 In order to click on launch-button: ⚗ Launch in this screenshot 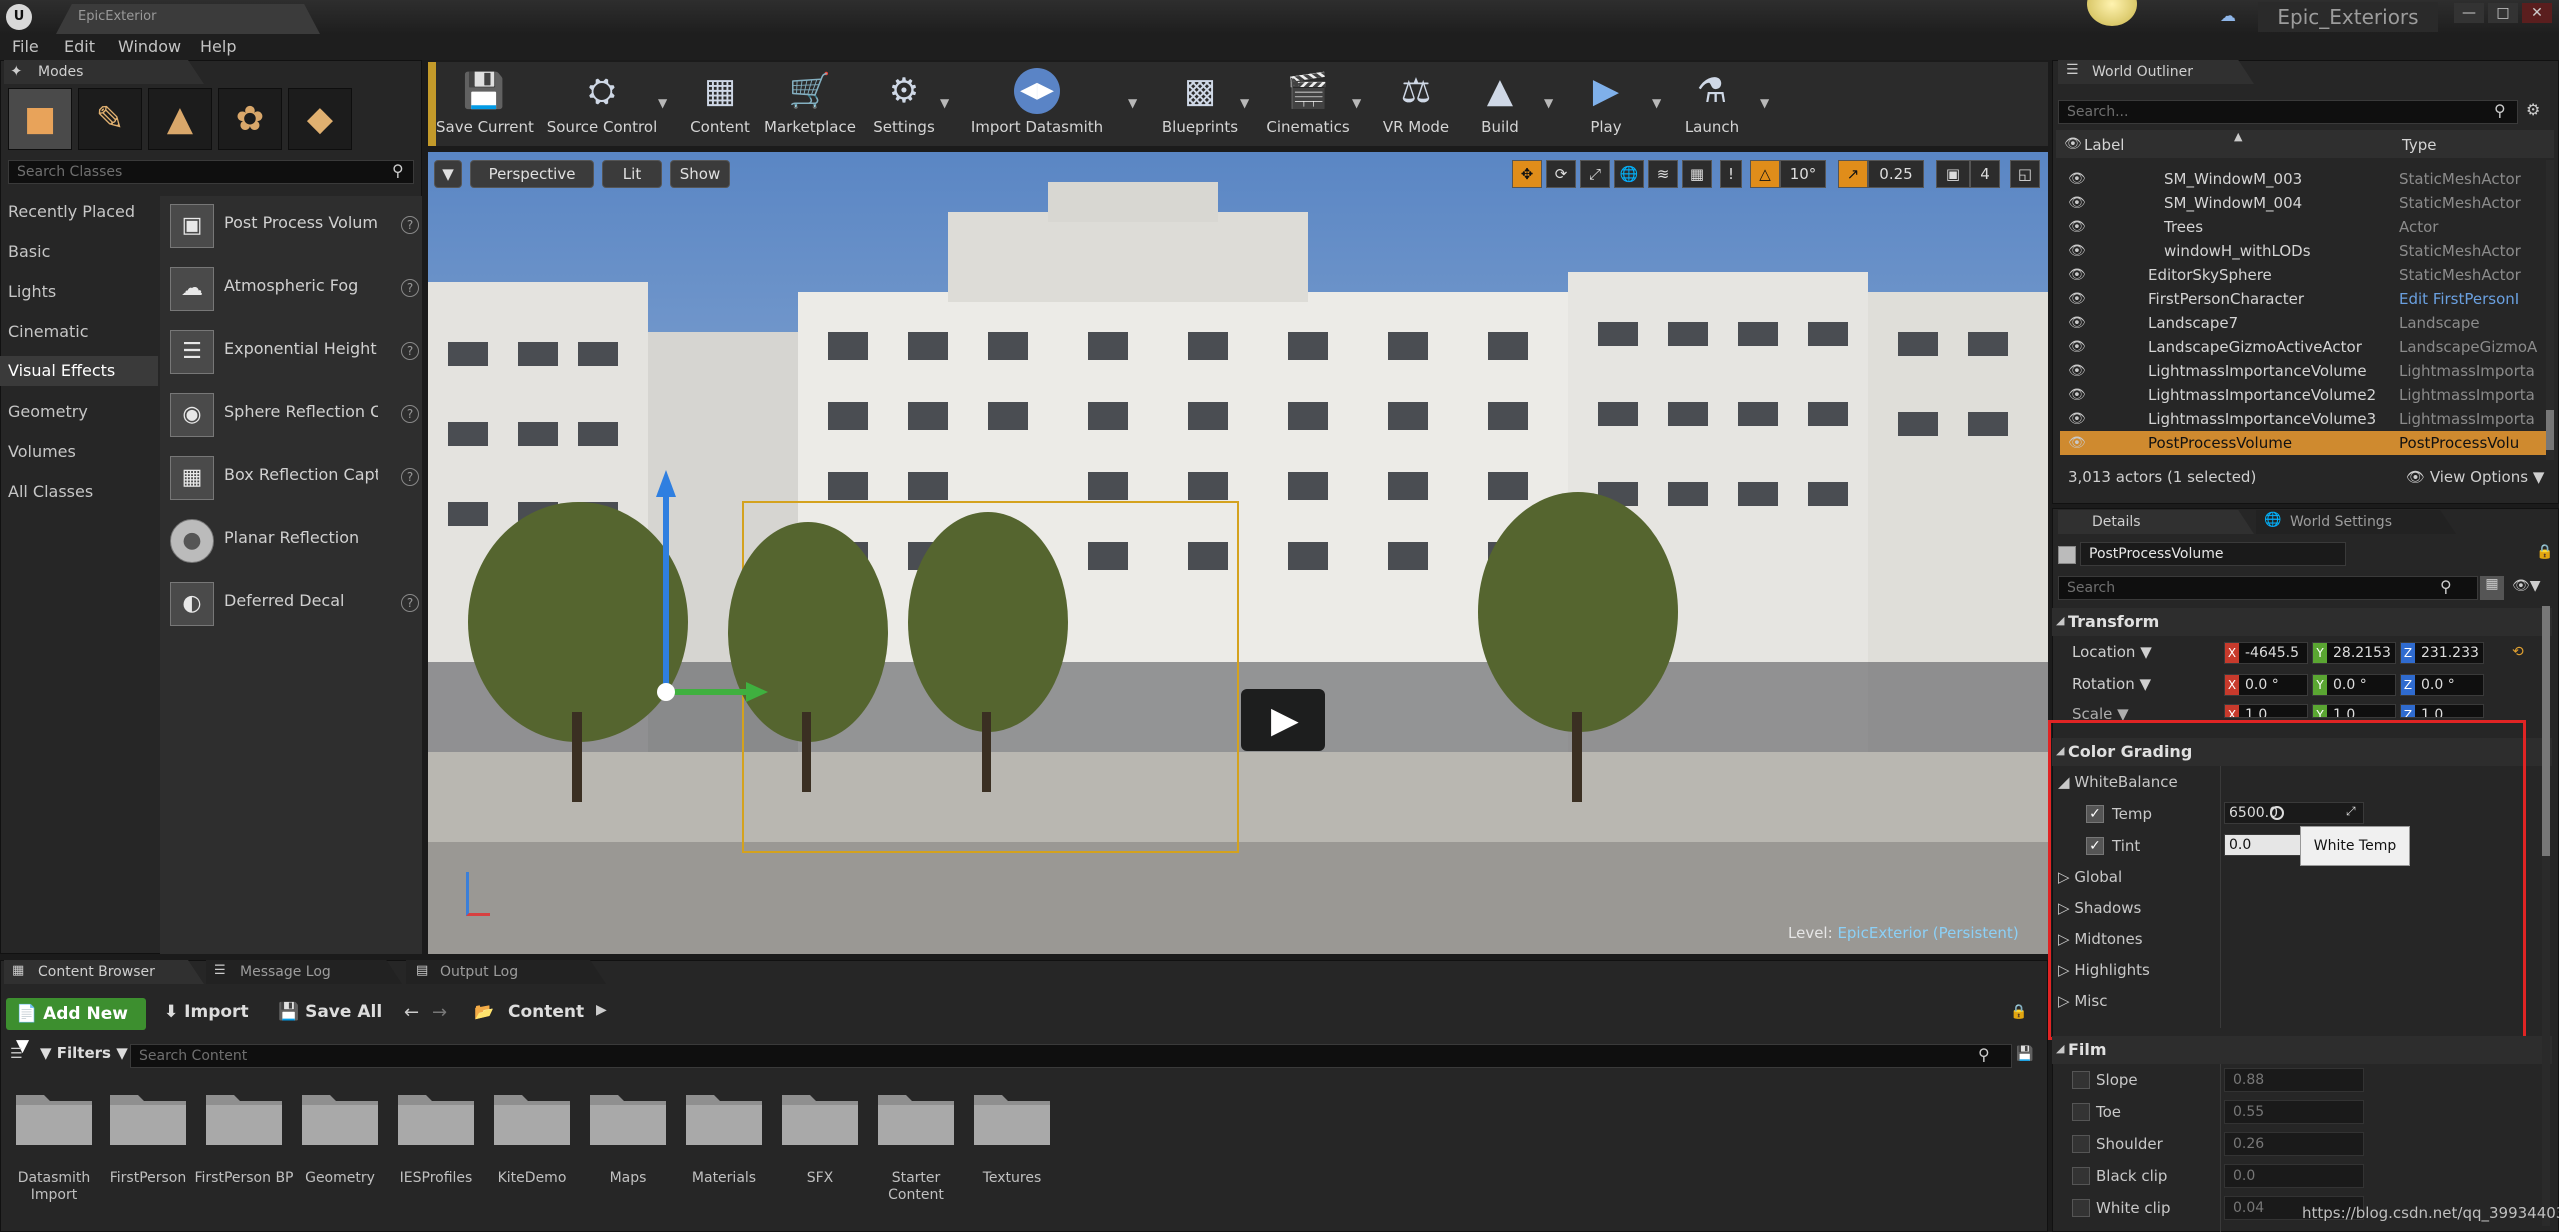, I will do `click(1712, 104)`.